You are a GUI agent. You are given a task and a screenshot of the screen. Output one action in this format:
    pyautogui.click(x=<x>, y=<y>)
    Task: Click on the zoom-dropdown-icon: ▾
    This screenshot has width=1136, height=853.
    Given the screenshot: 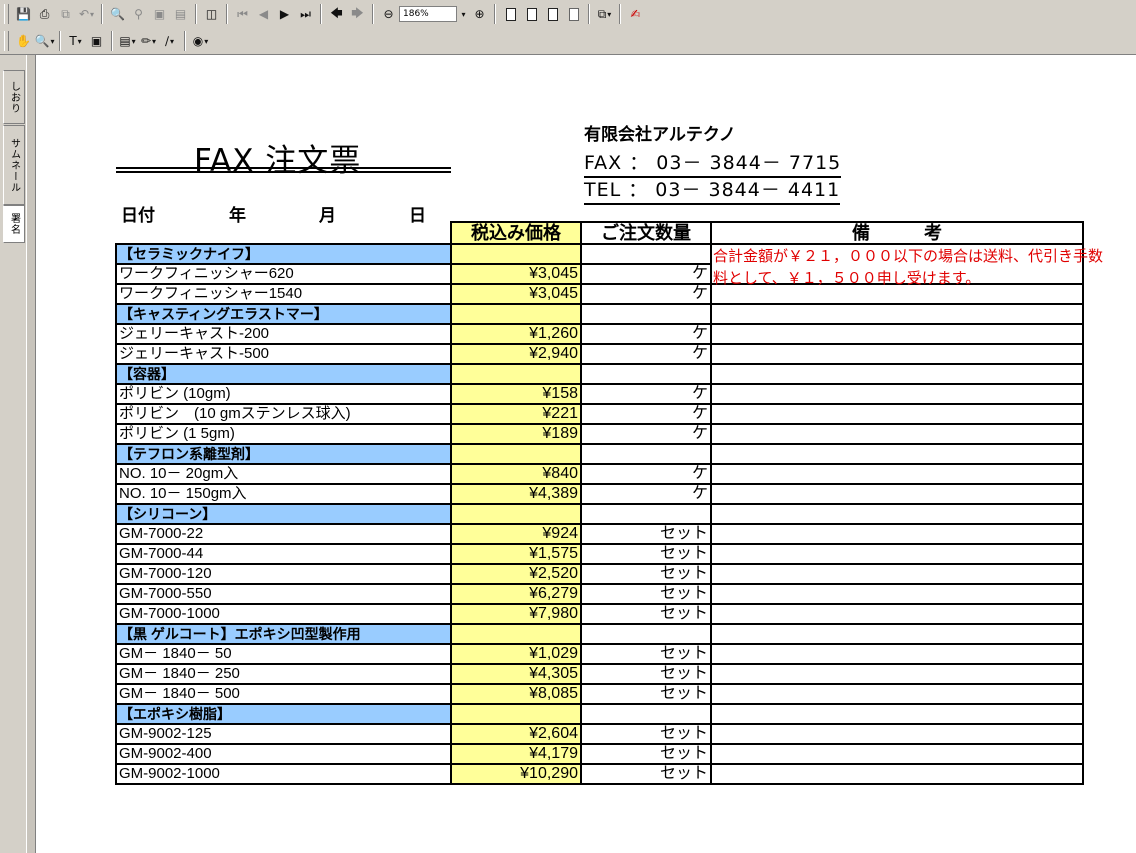 What is the action you would take?
    pyautogui.click(x=463, y=14)
    